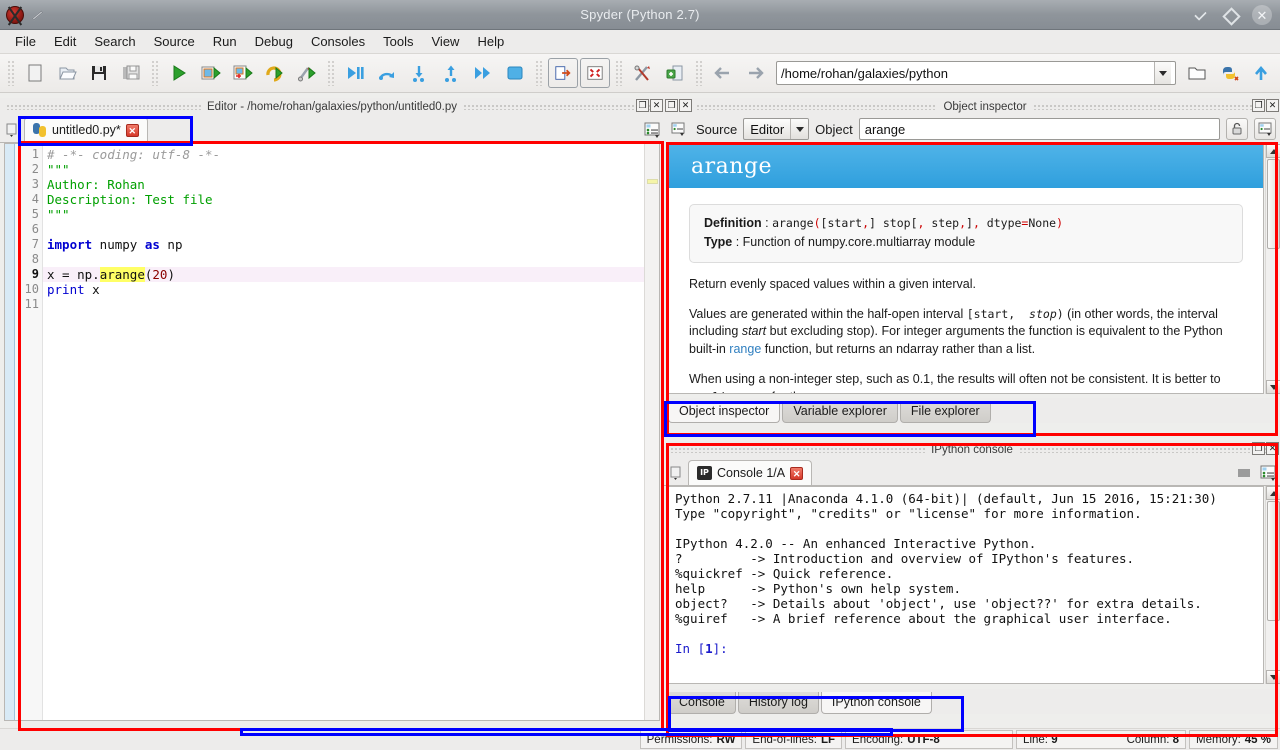 This screenshot has width=1280, height=750. I want to click on menu-item-debug: Debug, so click(274, 41).